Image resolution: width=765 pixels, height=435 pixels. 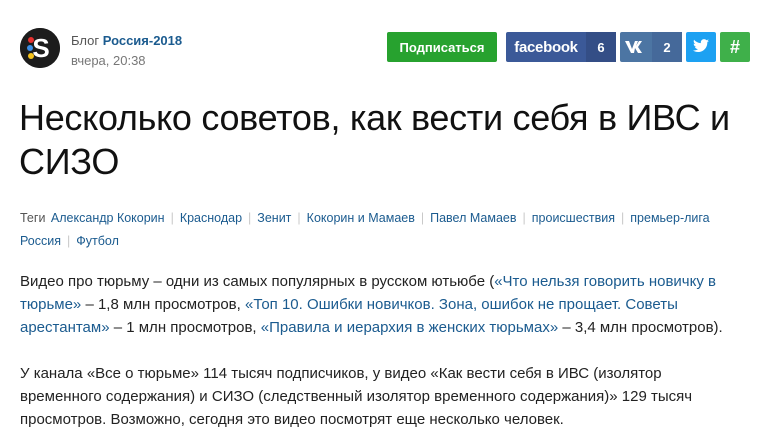 I want to click on tag-link: происшествия, so click(x=573, y=218).